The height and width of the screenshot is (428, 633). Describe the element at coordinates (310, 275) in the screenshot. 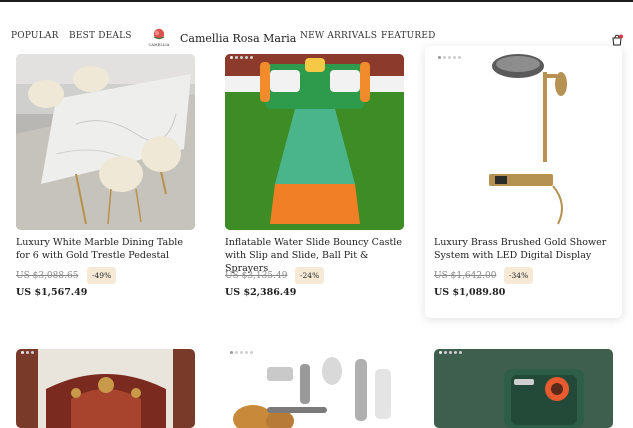

I see `discount-badge: -24%` at that location.